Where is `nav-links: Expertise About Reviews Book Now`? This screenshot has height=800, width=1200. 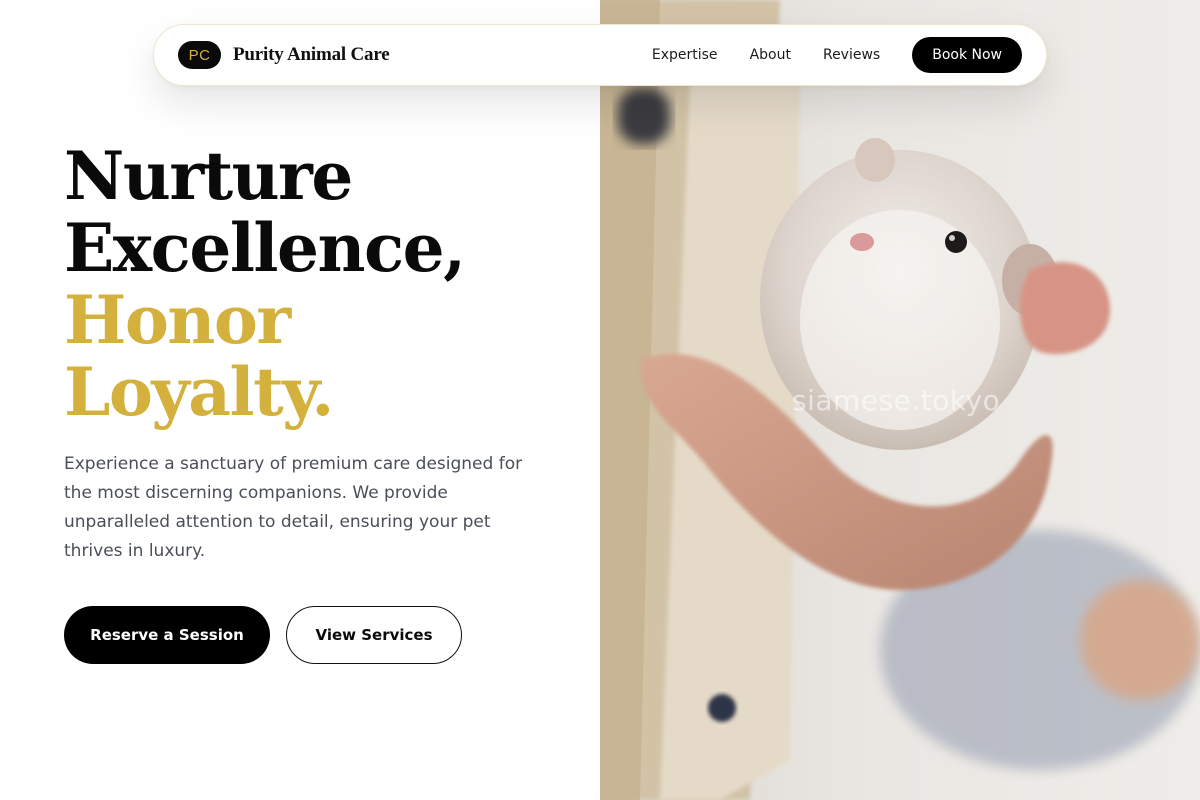 nav-links: Expertise About Reviews Book Now is located at coordinates (837, 55).